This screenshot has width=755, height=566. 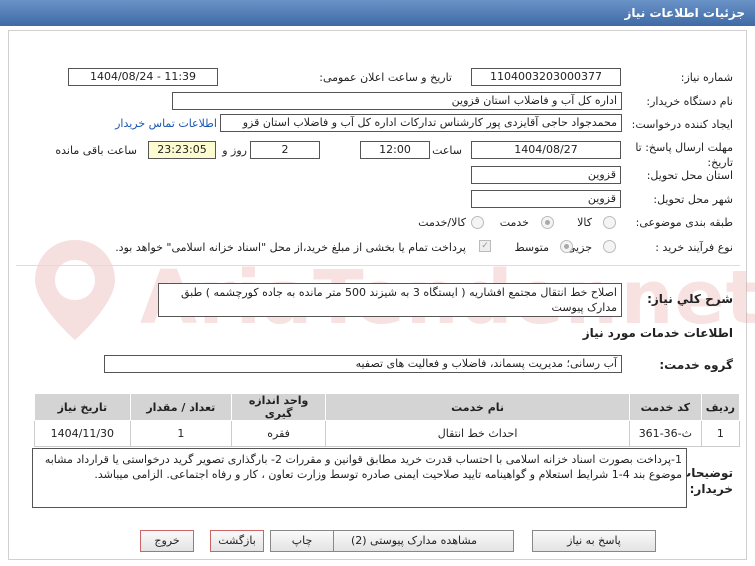 I want to click on cell-unit: فقره, so click(x=278, y=433).